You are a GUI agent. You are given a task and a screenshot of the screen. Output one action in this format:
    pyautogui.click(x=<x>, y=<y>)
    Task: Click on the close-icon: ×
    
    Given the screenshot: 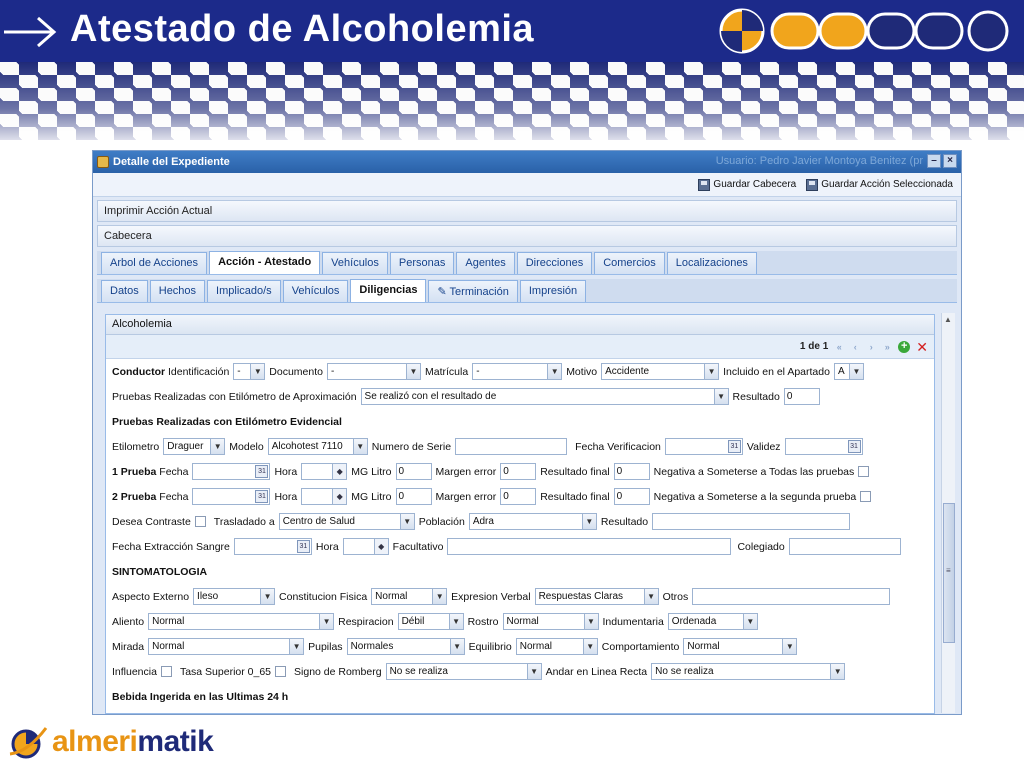 What is the action you would take?
    pyautogui.click(x=950, y=161)
    